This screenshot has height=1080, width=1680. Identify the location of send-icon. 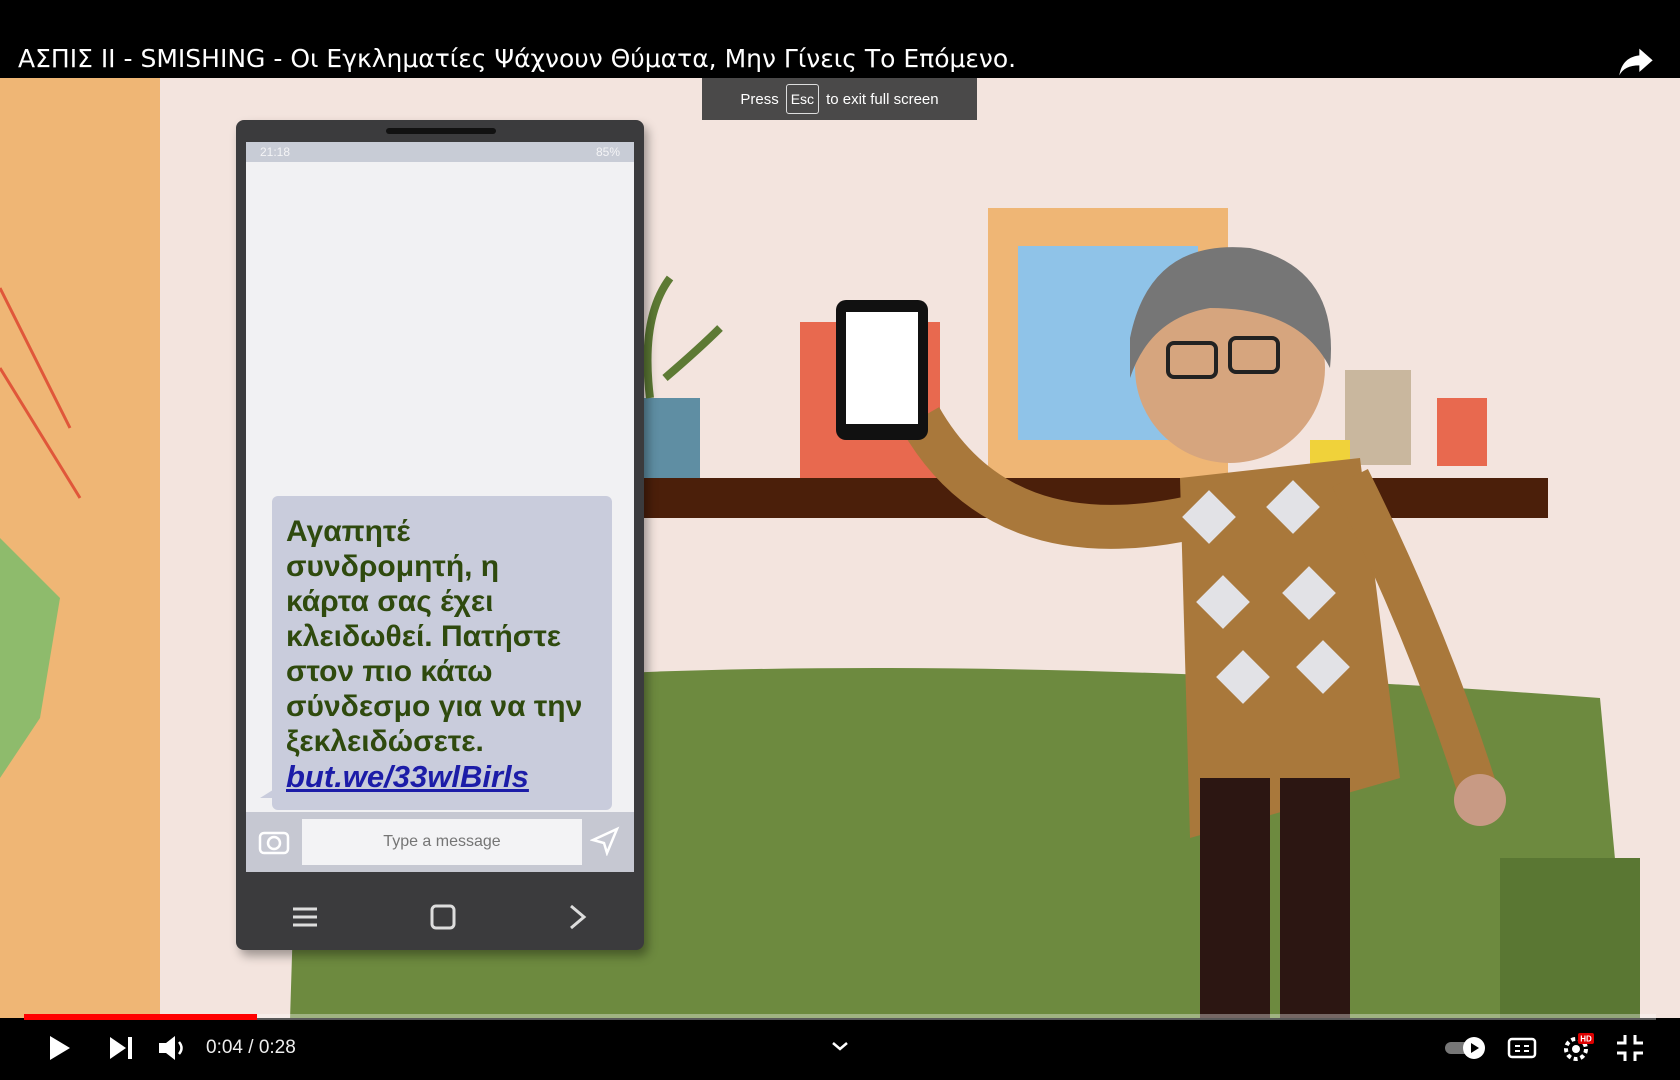
(605, 841).